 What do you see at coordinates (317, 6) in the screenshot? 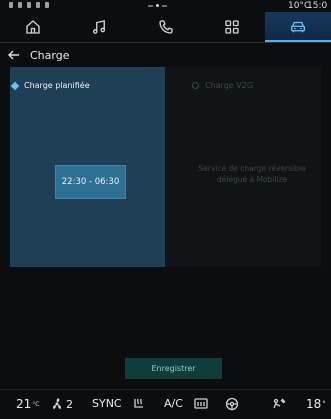
I see `clock: 15:0` at bounding box center [317, 6].